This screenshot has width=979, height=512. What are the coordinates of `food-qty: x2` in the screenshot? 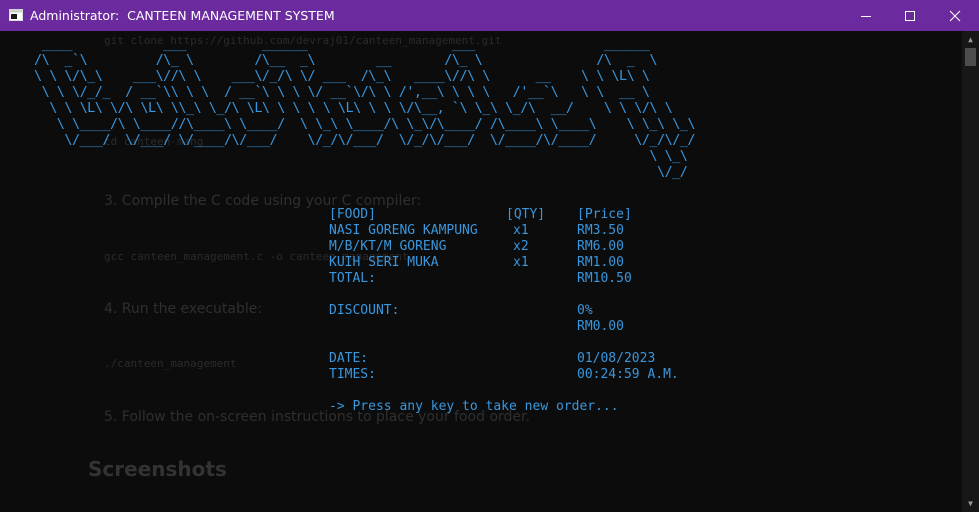 It's located at (521, 246).